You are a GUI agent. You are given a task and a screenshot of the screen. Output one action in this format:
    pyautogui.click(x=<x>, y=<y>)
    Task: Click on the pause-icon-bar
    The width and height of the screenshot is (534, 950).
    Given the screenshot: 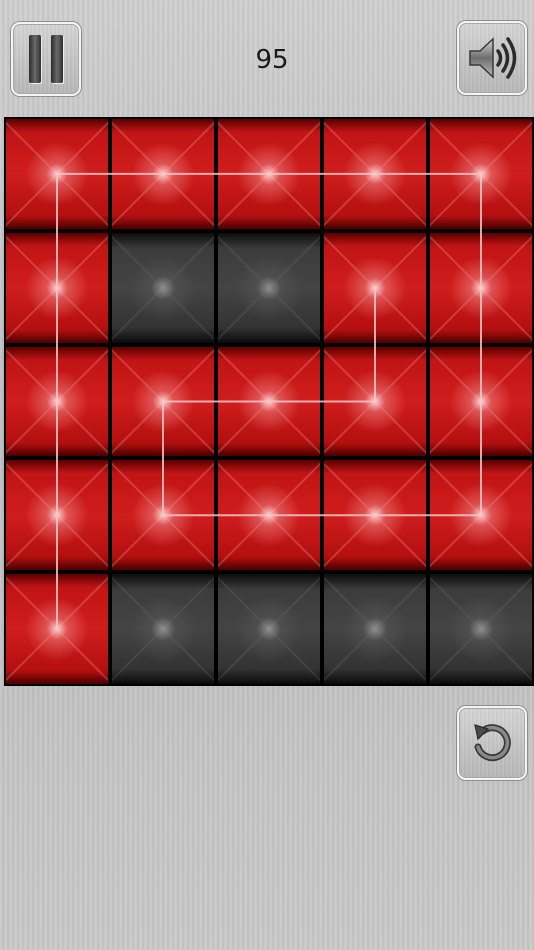 What is the action you would take?
    pyautogui.click(x=57, y=59)
    